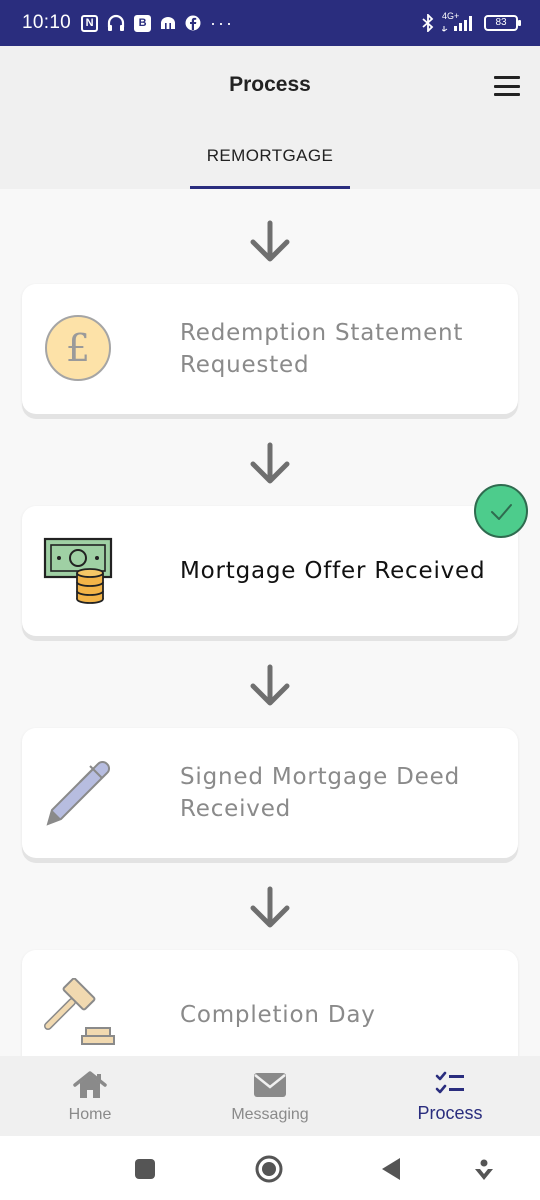 This screenshot has width=540, height=1200. I want to click on battery-level: 83, so click(501, 22).